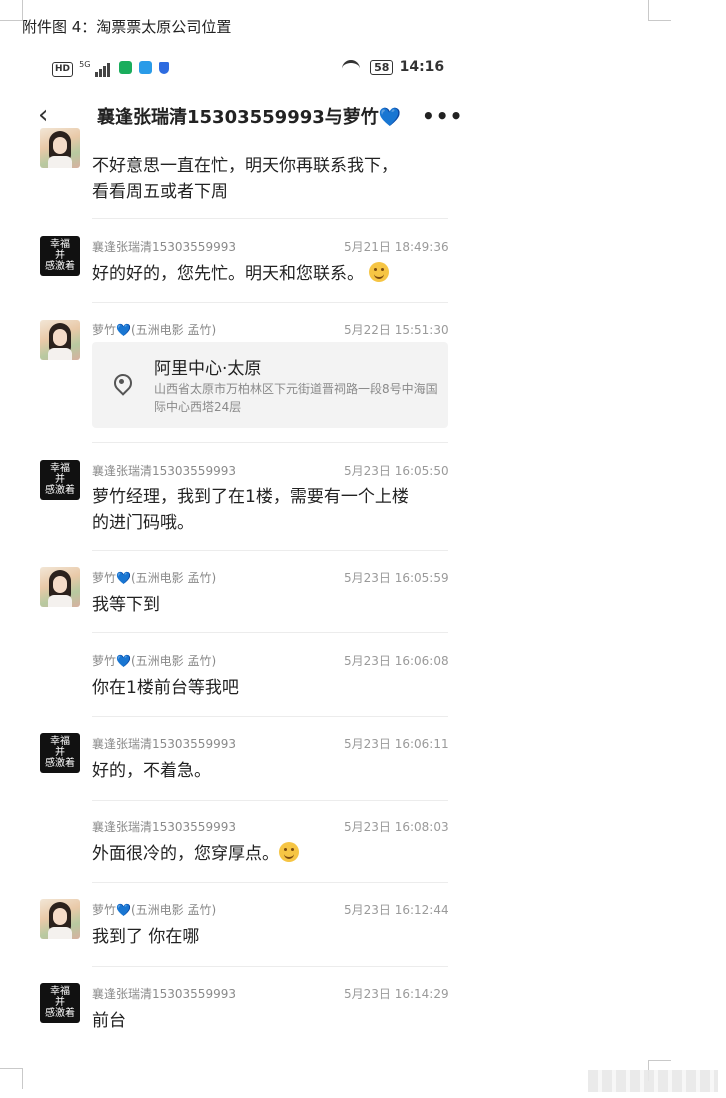  I want to click on message-time: 5月23日 16:05:59, so click(396, 578).